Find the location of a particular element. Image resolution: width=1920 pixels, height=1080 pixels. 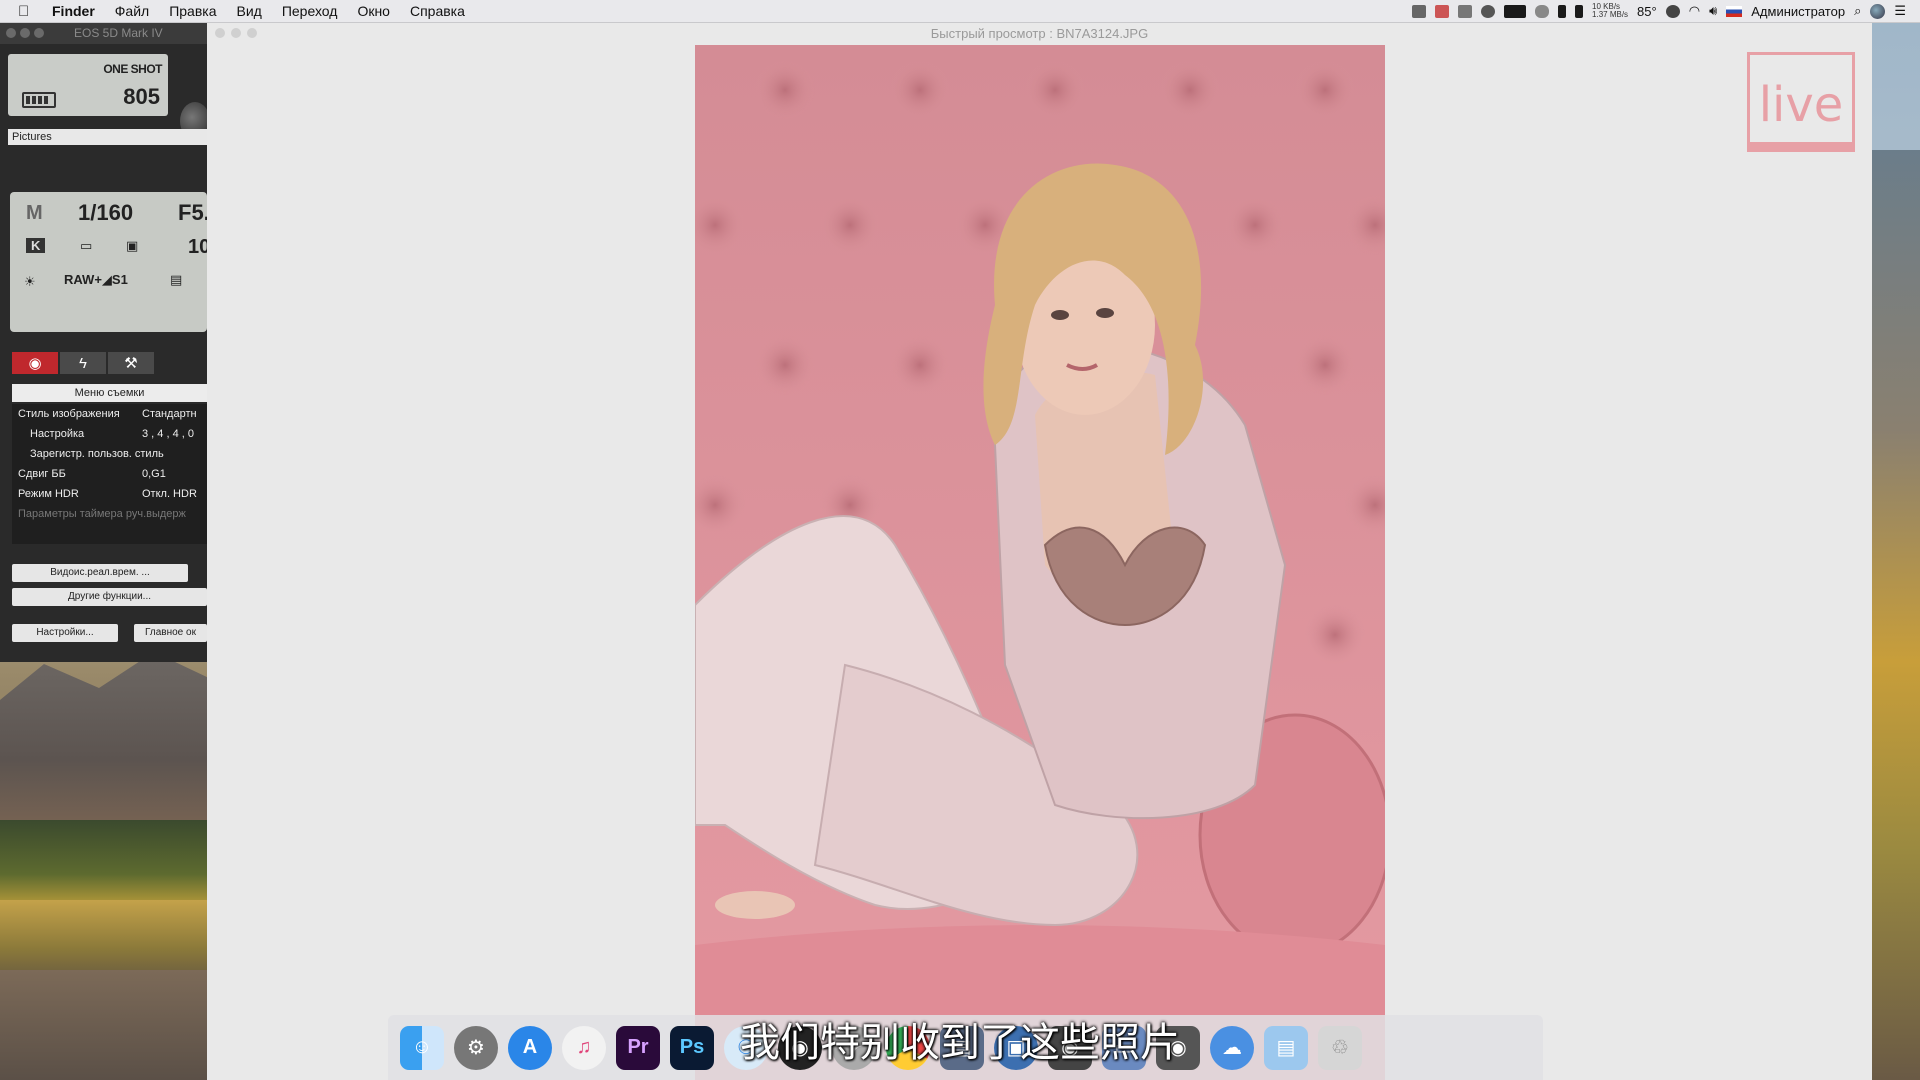

tab-shooting-camera-icon: ◉ is located at coordinates (35, 363).